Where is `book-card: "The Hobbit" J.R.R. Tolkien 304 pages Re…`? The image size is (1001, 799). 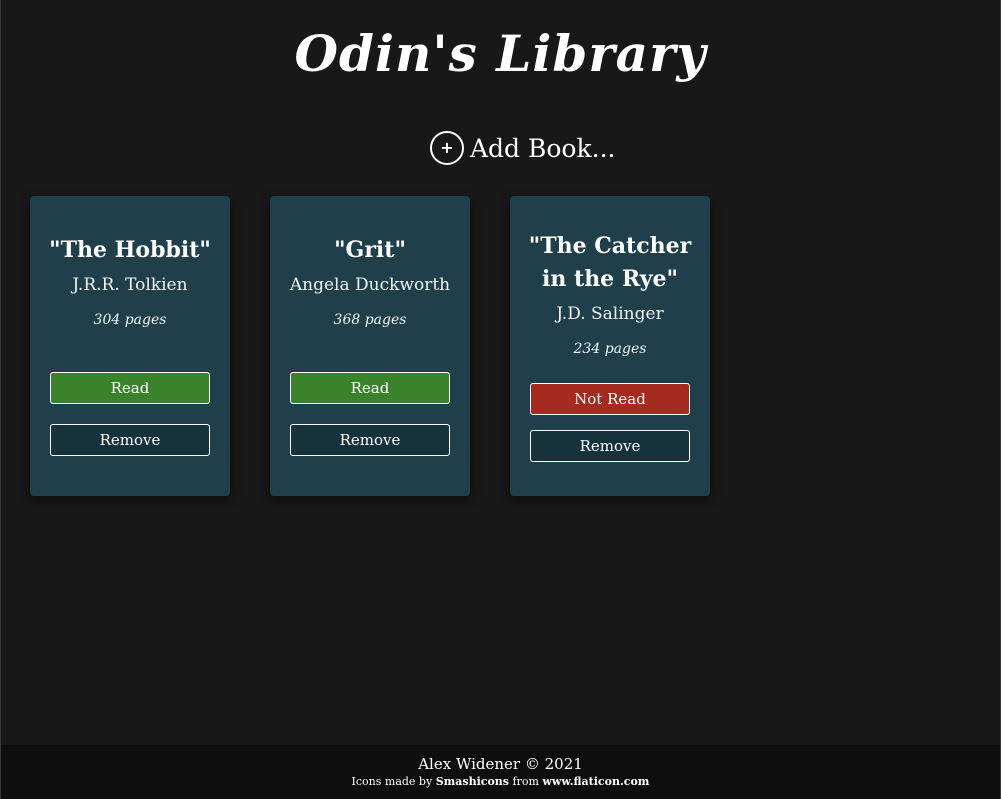 book-card: "The Hobbit" J.R.R. Tolkien 304 pages Re… is located at coordinates (130, 346).